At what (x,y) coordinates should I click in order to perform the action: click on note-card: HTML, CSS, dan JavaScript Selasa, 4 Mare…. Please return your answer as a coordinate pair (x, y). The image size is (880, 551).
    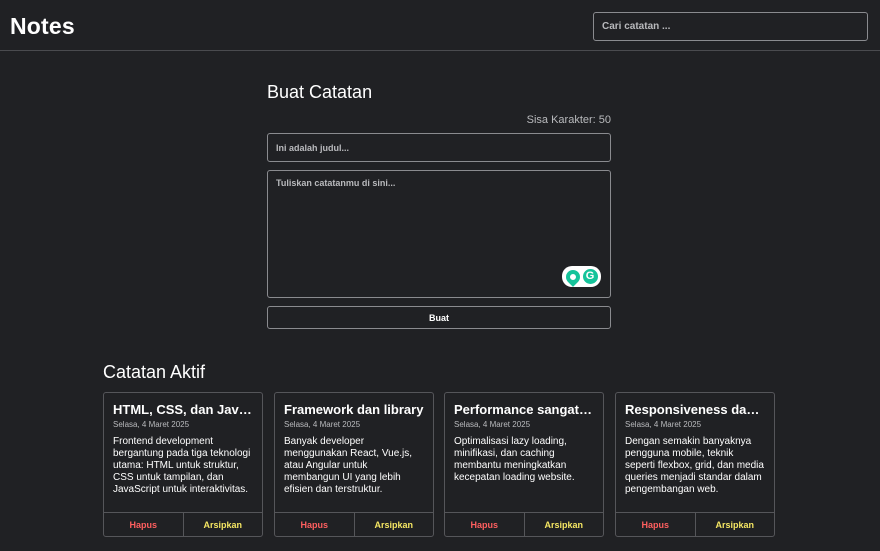
    Looking at the image, I should click on (183, 464).